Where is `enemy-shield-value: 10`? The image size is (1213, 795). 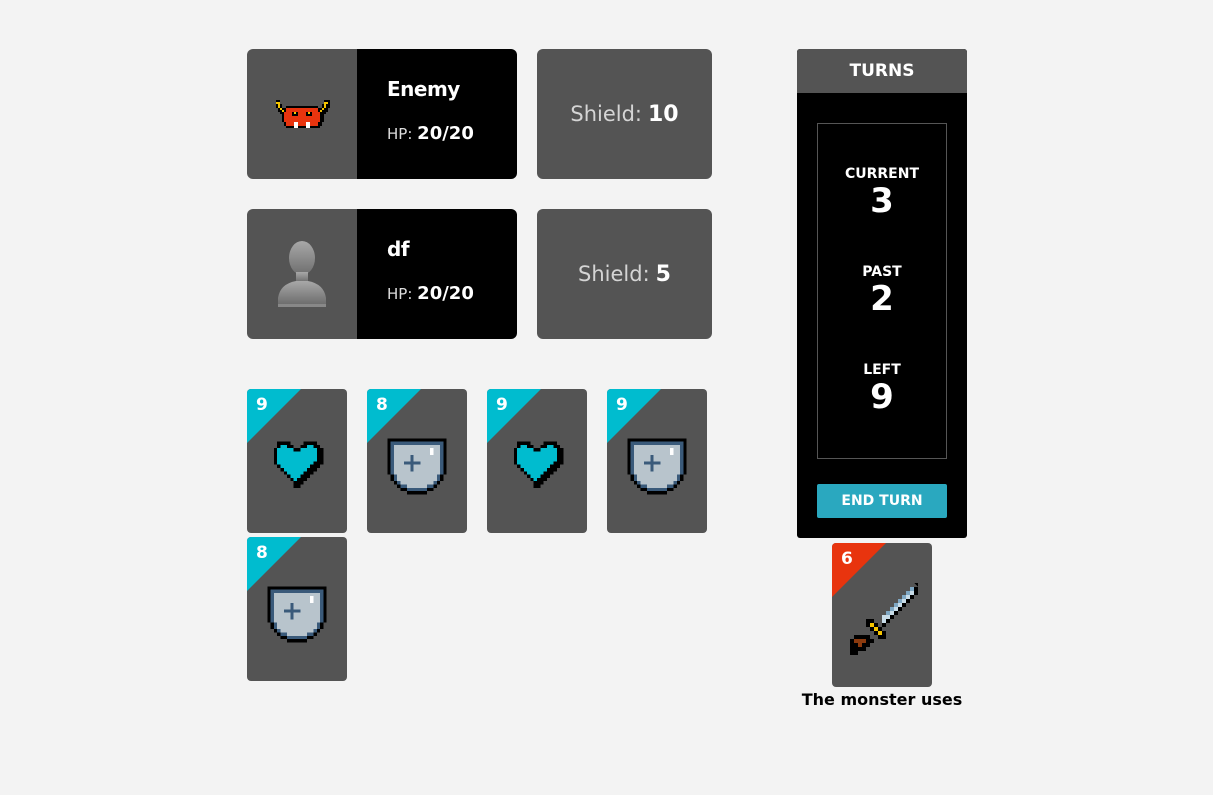
enemy-shield-value: 10 is located at coordinates (663, 114).